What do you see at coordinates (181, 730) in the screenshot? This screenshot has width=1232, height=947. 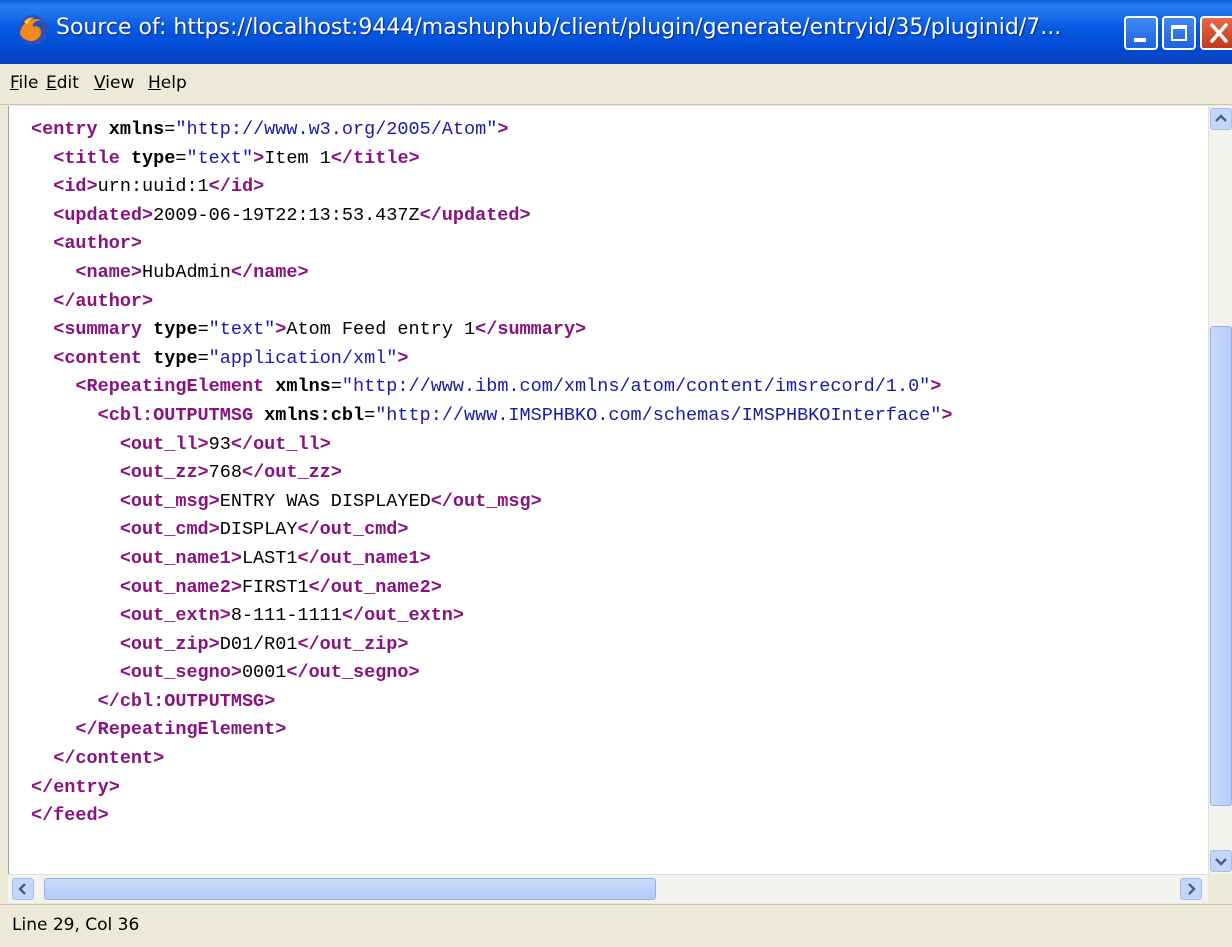 I see `source-token: </RepeatingElement>` at bounding box center [181, 730].